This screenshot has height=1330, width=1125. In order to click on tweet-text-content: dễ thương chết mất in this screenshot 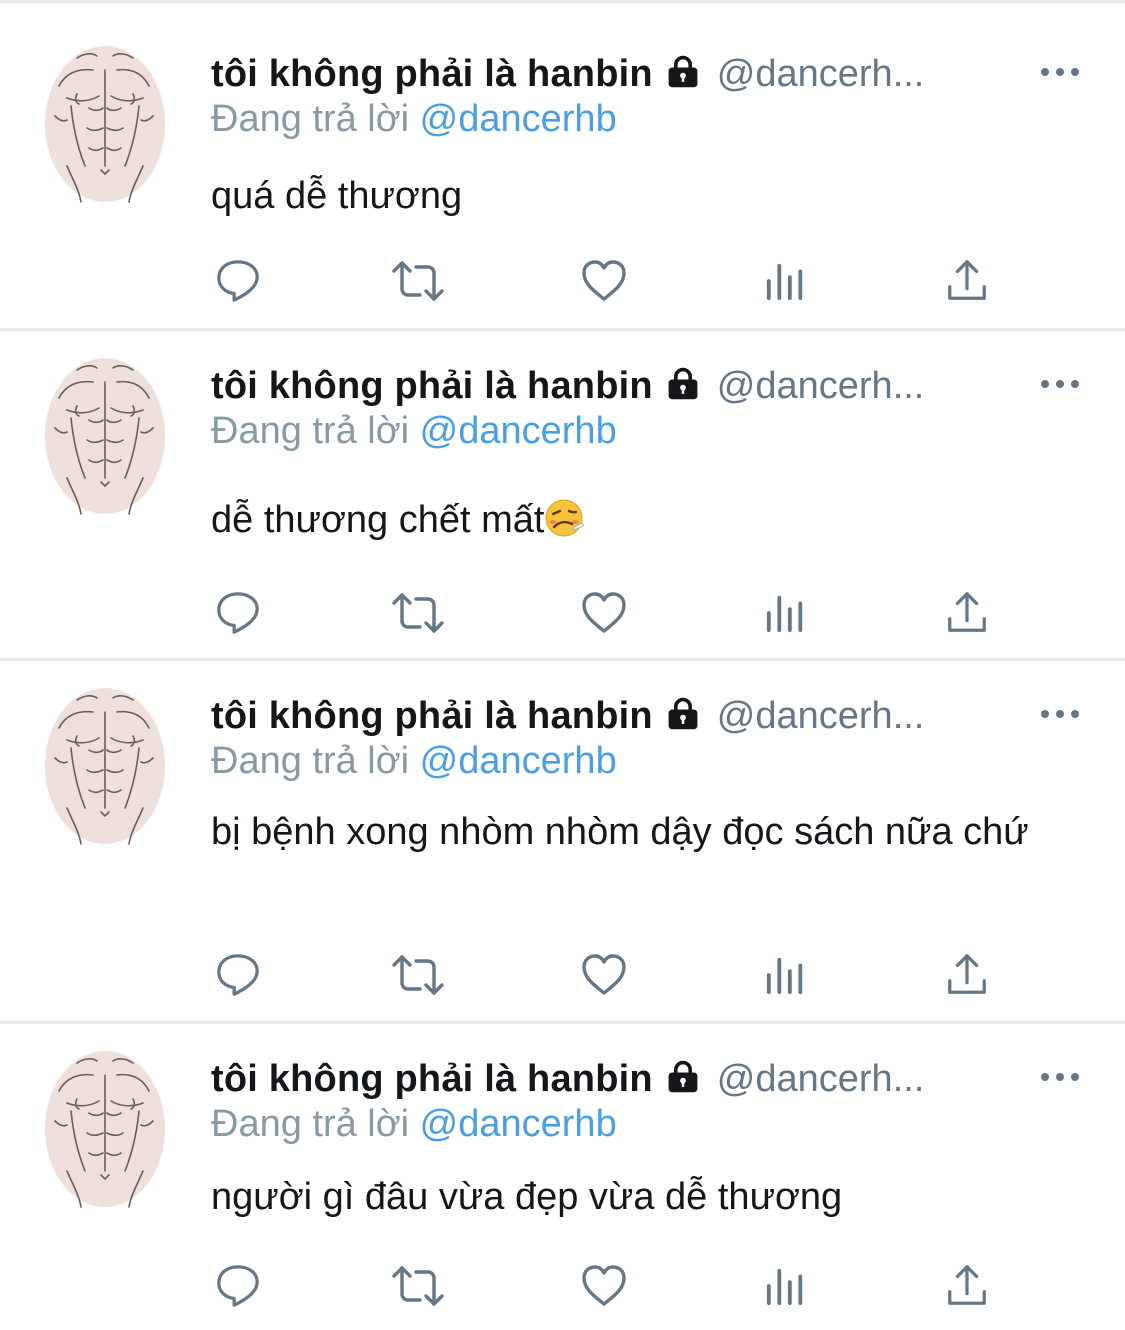, I will do `click(378, 520)`.